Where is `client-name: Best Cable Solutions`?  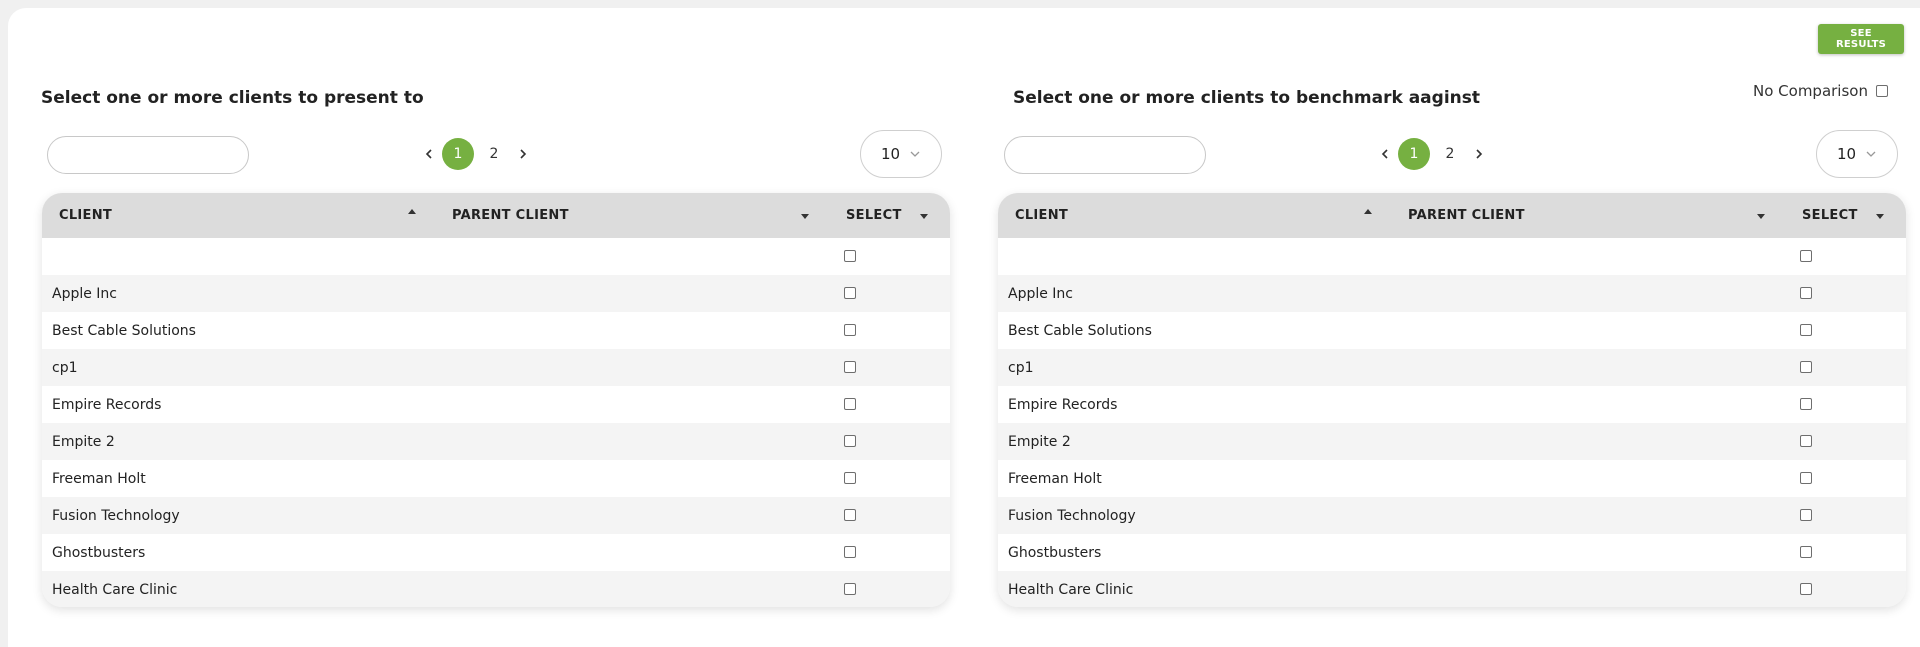
client-name: Best Cable Solutions is located at coordinates (124, 330).